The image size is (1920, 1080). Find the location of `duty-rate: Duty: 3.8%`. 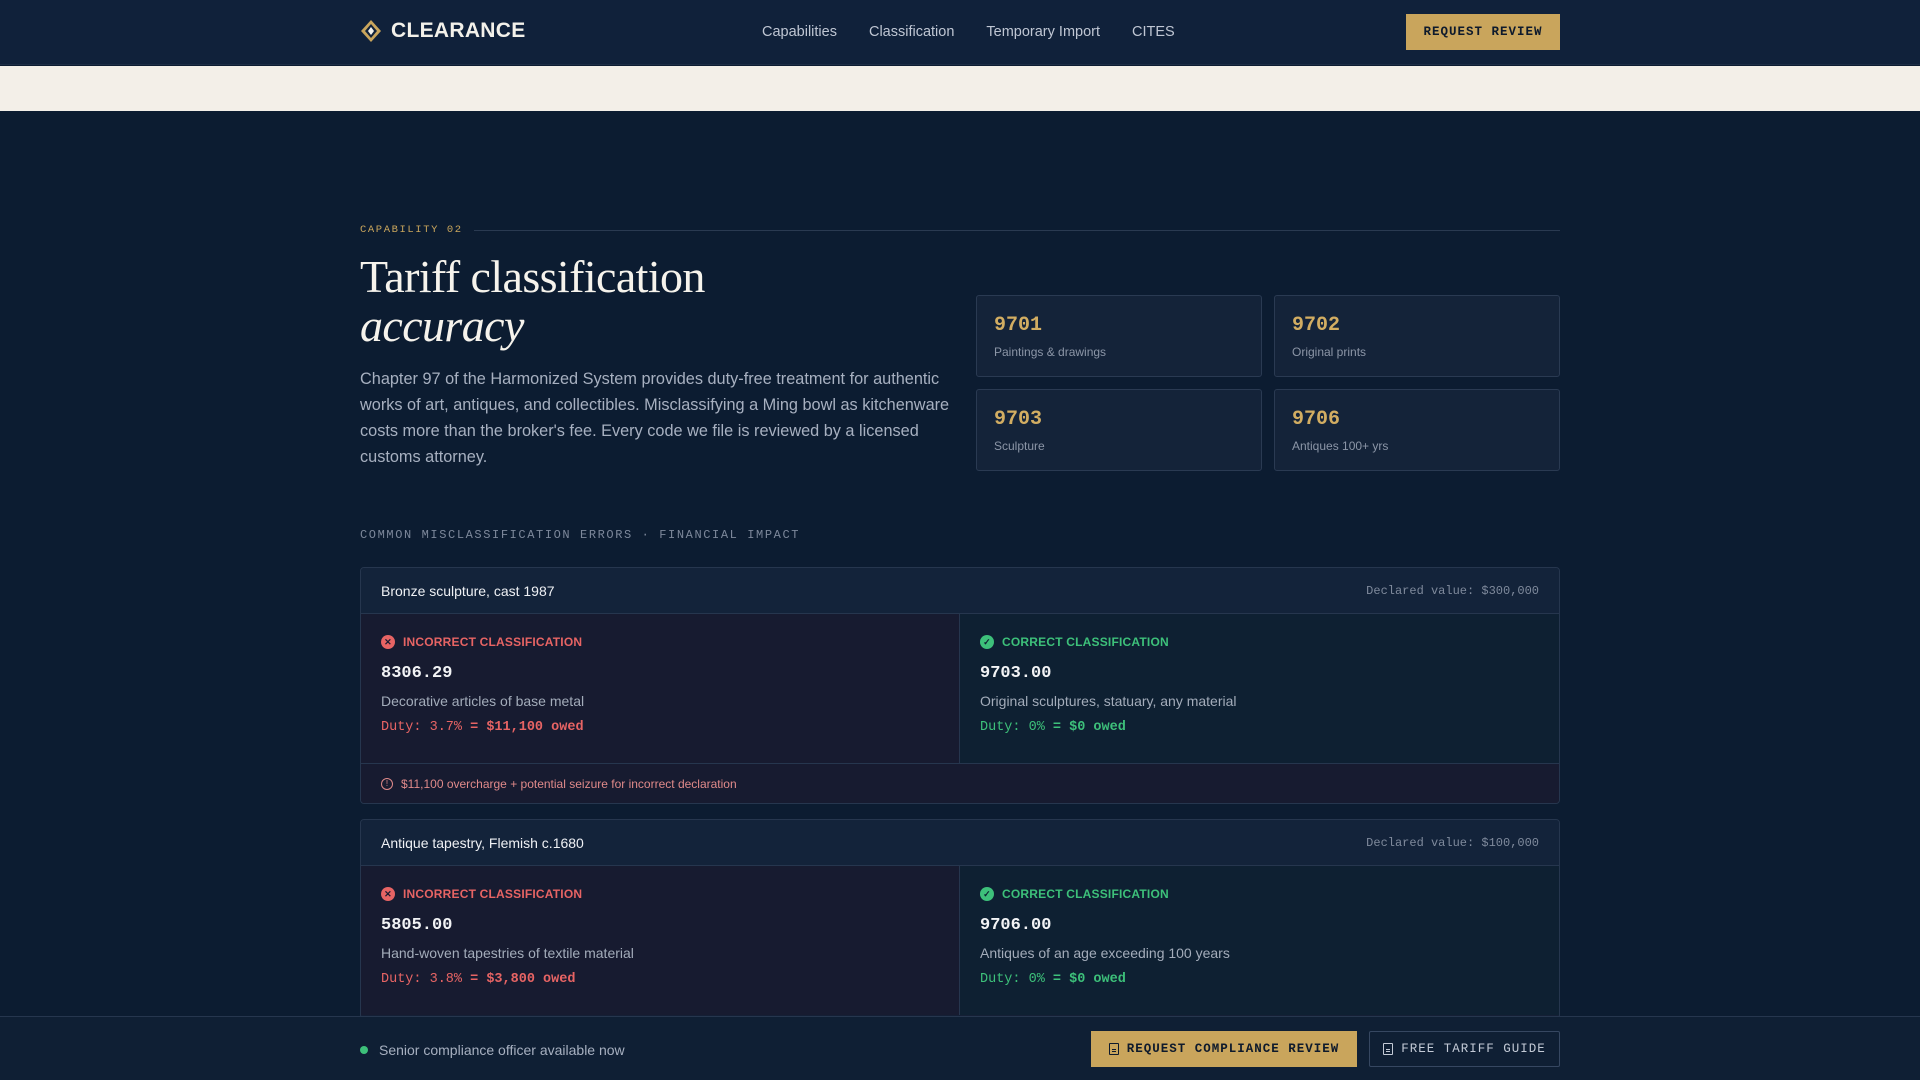

duty-rate: Duty: 3.8% is located at coordinates (422, 979).